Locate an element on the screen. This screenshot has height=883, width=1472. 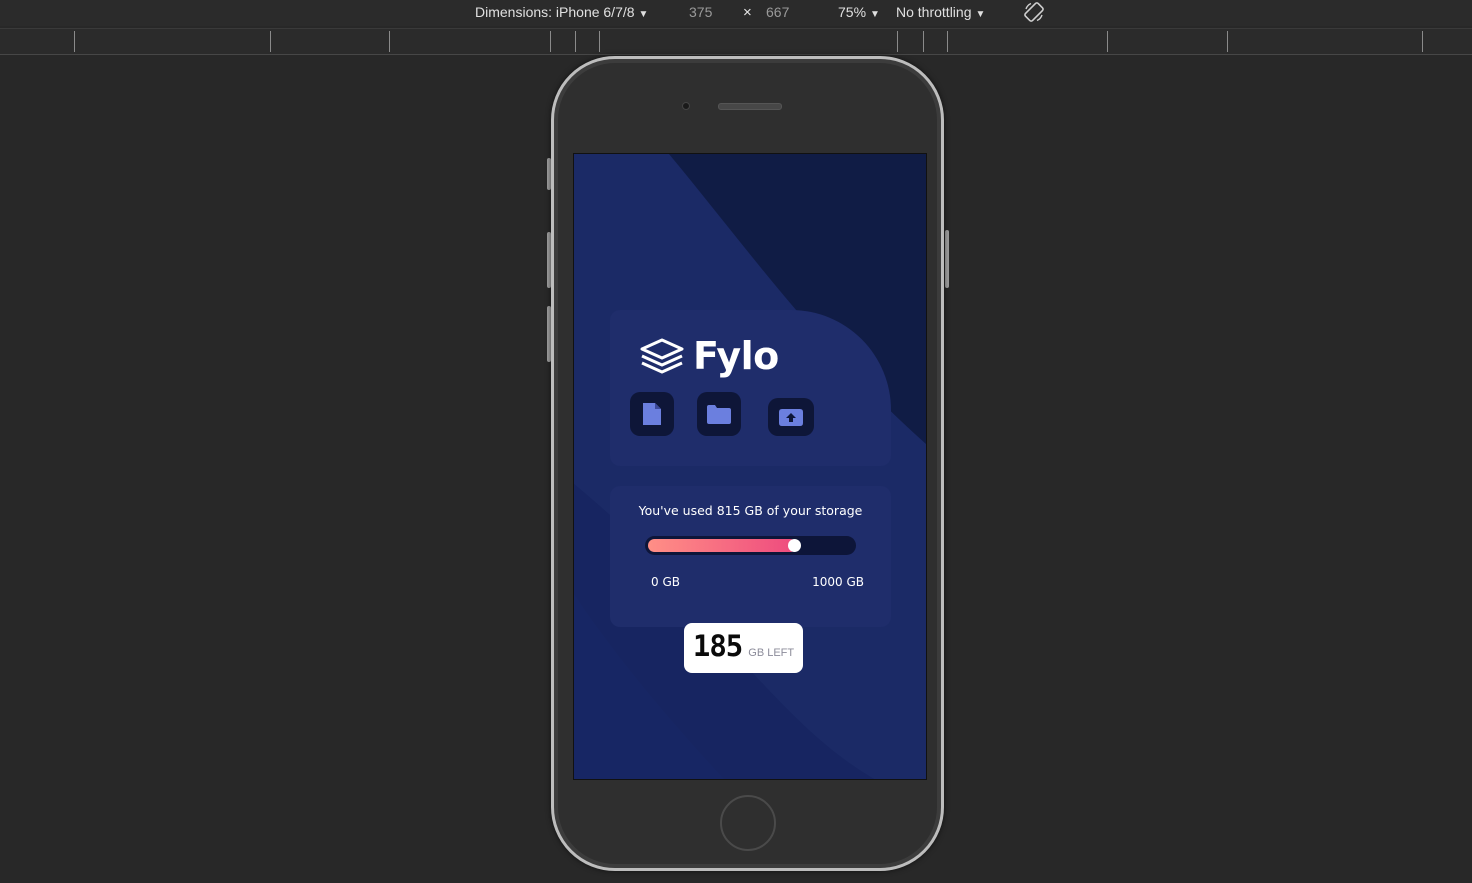
brand-name: Fylo is located at coordinates (736, 356).